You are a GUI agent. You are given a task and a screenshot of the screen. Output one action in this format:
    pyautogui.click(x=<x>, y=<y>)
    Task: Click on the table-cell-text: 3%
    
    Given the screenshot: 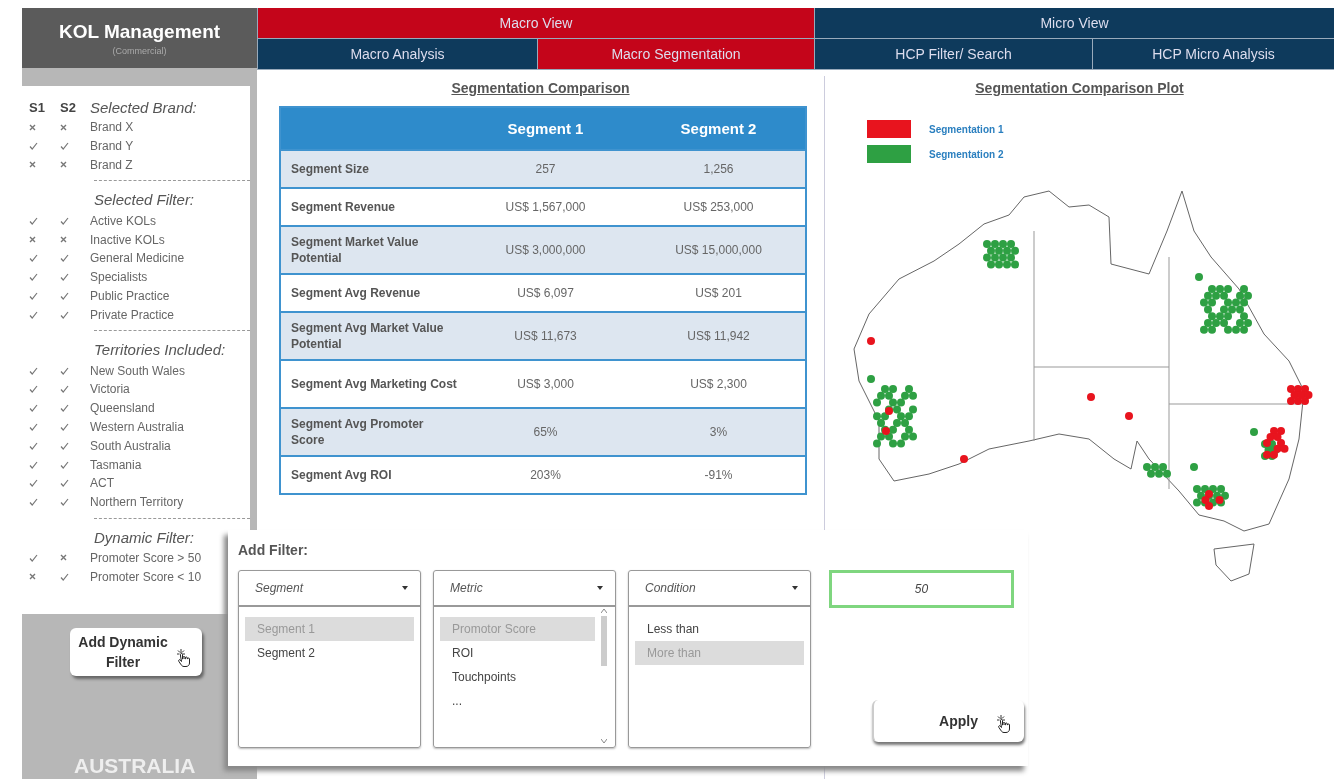 What is the action you would take?
    pyautogui.click(x=718, y=432)
    